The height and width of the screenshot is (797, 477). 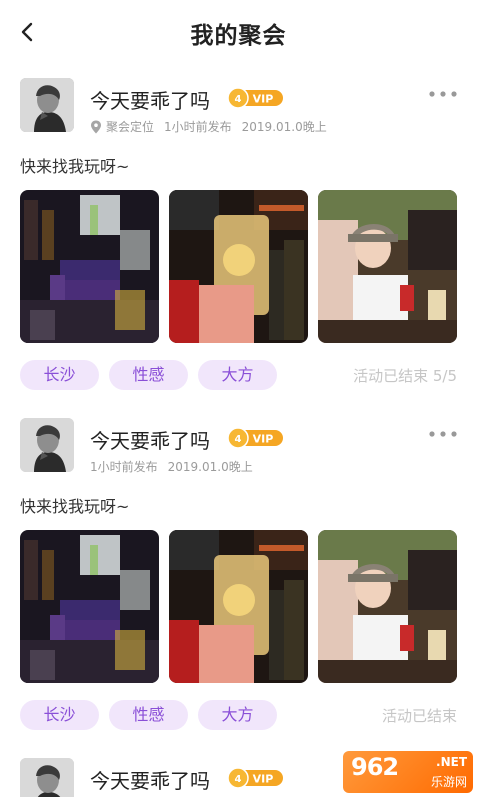 What do you see at coordinates (375, 767) in the screenshot?
I see `watermark-number: 962` at bounding box center [375, 767].